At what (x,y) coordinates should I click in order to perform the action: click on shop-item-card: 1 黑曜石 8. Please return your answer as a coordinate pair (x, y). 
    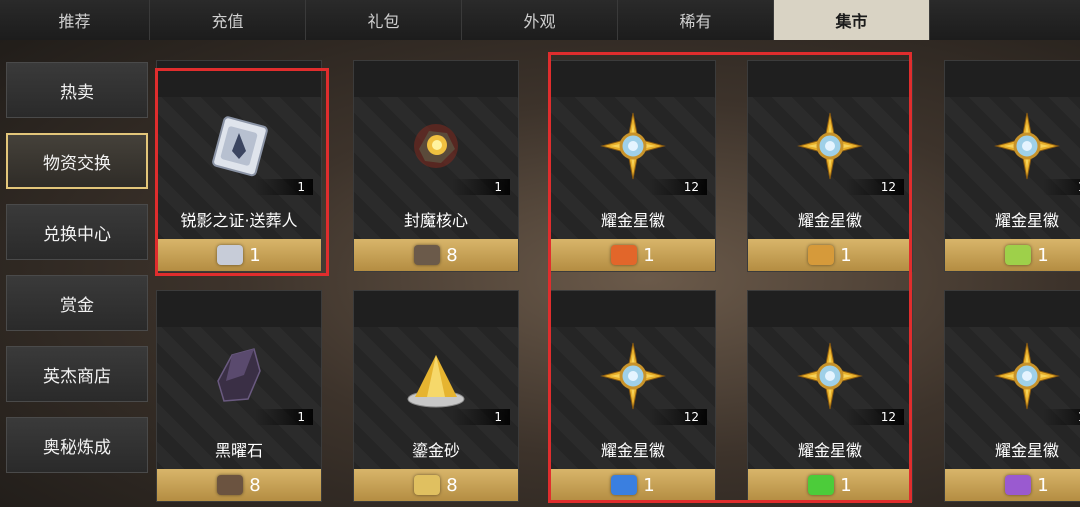
    Looking at the image, I should click on (239, 396).